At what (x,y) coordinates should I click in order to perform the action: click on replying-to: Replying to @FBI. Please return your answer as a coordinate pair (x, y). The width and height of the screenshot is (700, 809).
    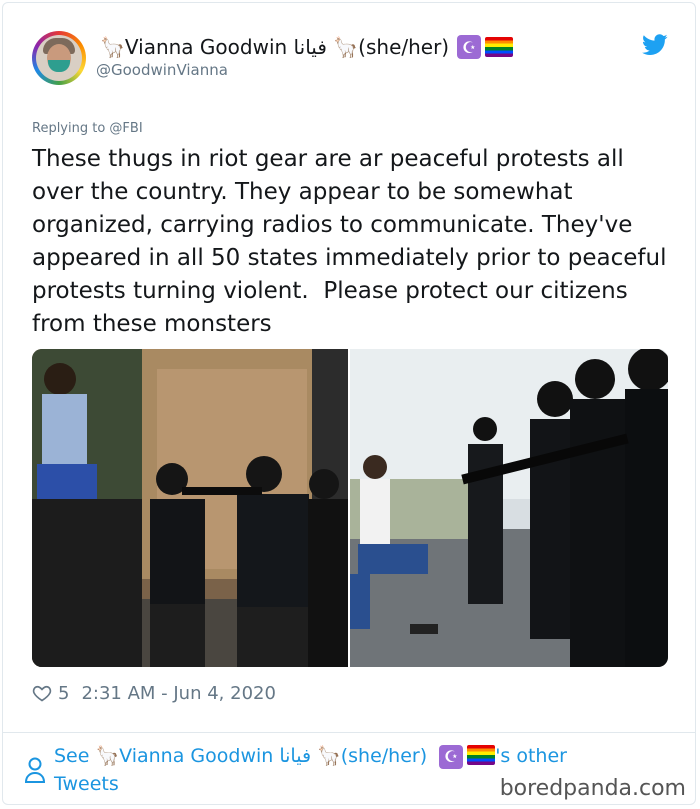
    Looking at the image, I should click on (87, 128).